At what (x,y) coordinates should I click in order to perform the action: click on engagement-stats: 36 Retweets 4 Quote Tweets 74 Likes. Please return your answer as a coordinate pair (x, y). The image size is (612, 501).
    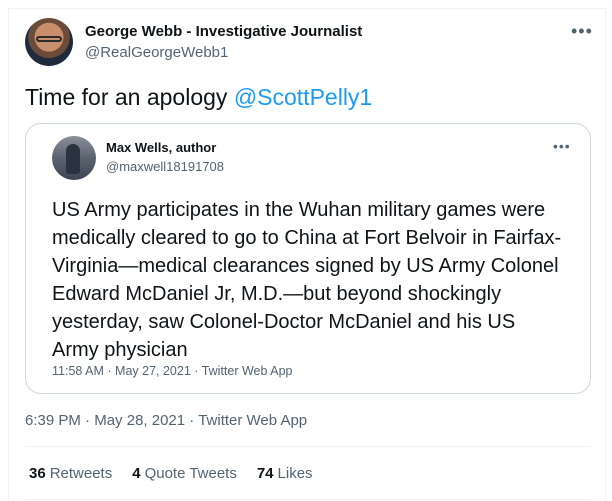
    Looking at the image, I should click on (171, 473).